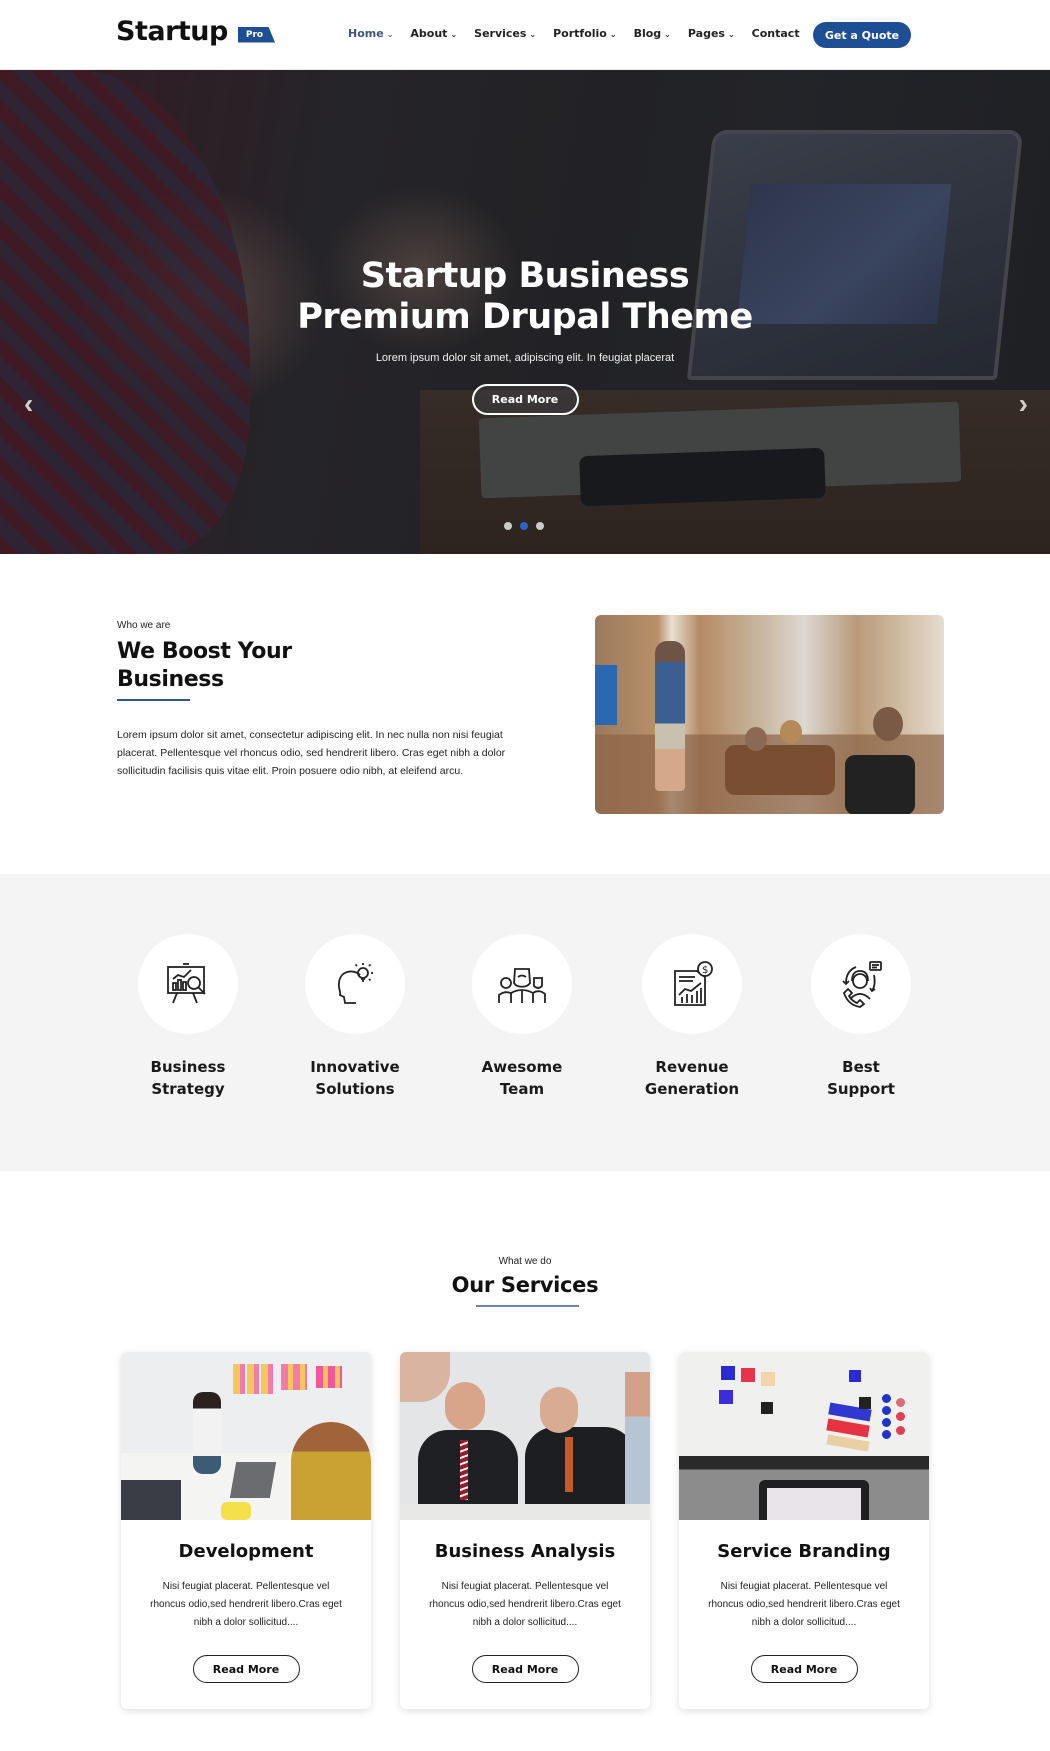 This screenshot has height=1751, width=1050. I want to click on about-kicker: Who we are, so click(144, 625).